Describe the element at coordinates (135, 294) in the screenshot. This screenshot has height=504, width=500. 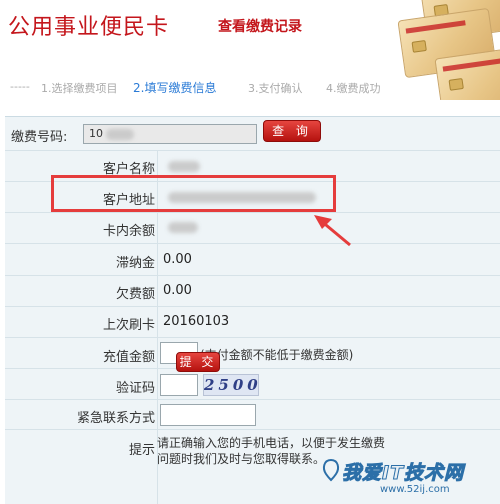
I see `arrears-label: 欠费额` at that location.